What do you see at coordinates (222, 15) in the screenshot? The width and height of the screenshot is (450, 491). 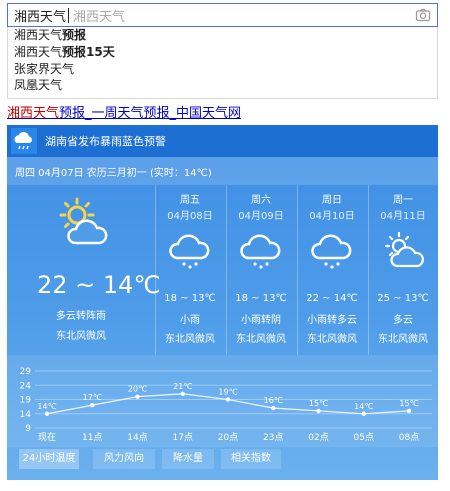 I see `search-box: 湘西天气 湘西天气` at bounding box center [222, 15].